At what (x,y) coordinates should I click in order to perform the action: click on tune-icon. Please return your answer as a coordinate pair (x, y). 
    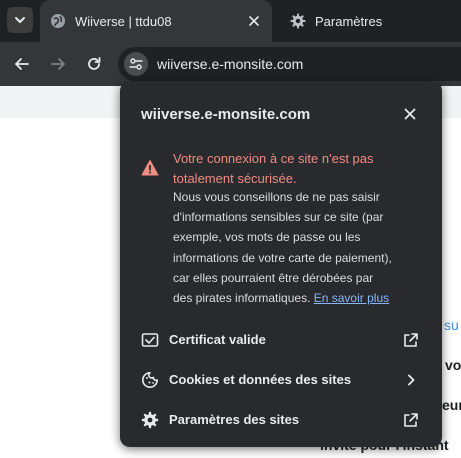
    Looking at the image, I should click on (136, 64).